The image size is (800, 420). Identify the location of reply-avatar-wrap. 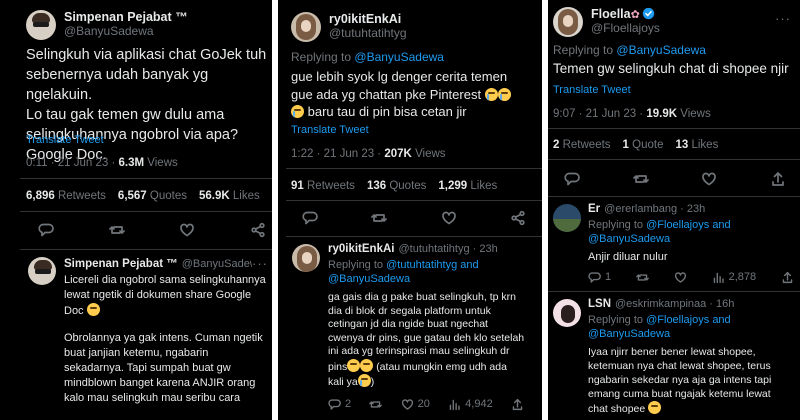
(567, 218).